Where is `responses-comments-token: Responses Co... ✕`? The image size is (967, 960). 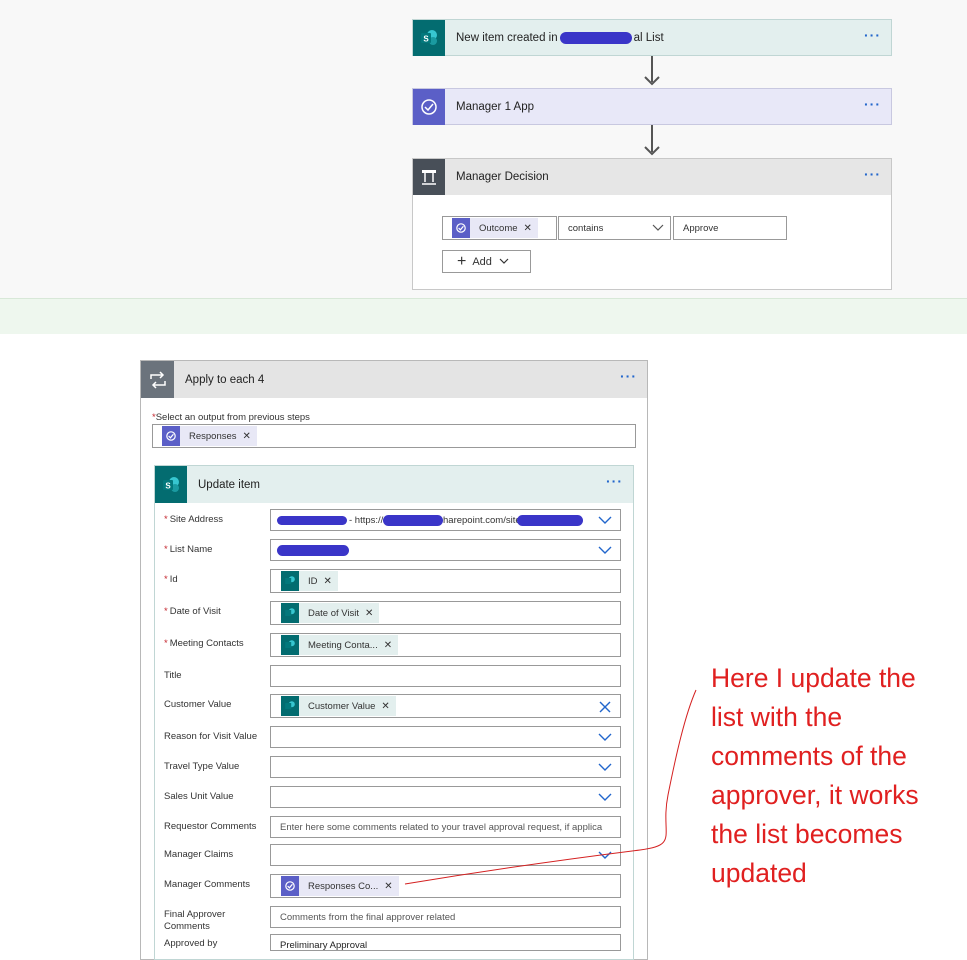
responses-comments-token: Responses Co... ✕ is located at coordinates (340, 886).